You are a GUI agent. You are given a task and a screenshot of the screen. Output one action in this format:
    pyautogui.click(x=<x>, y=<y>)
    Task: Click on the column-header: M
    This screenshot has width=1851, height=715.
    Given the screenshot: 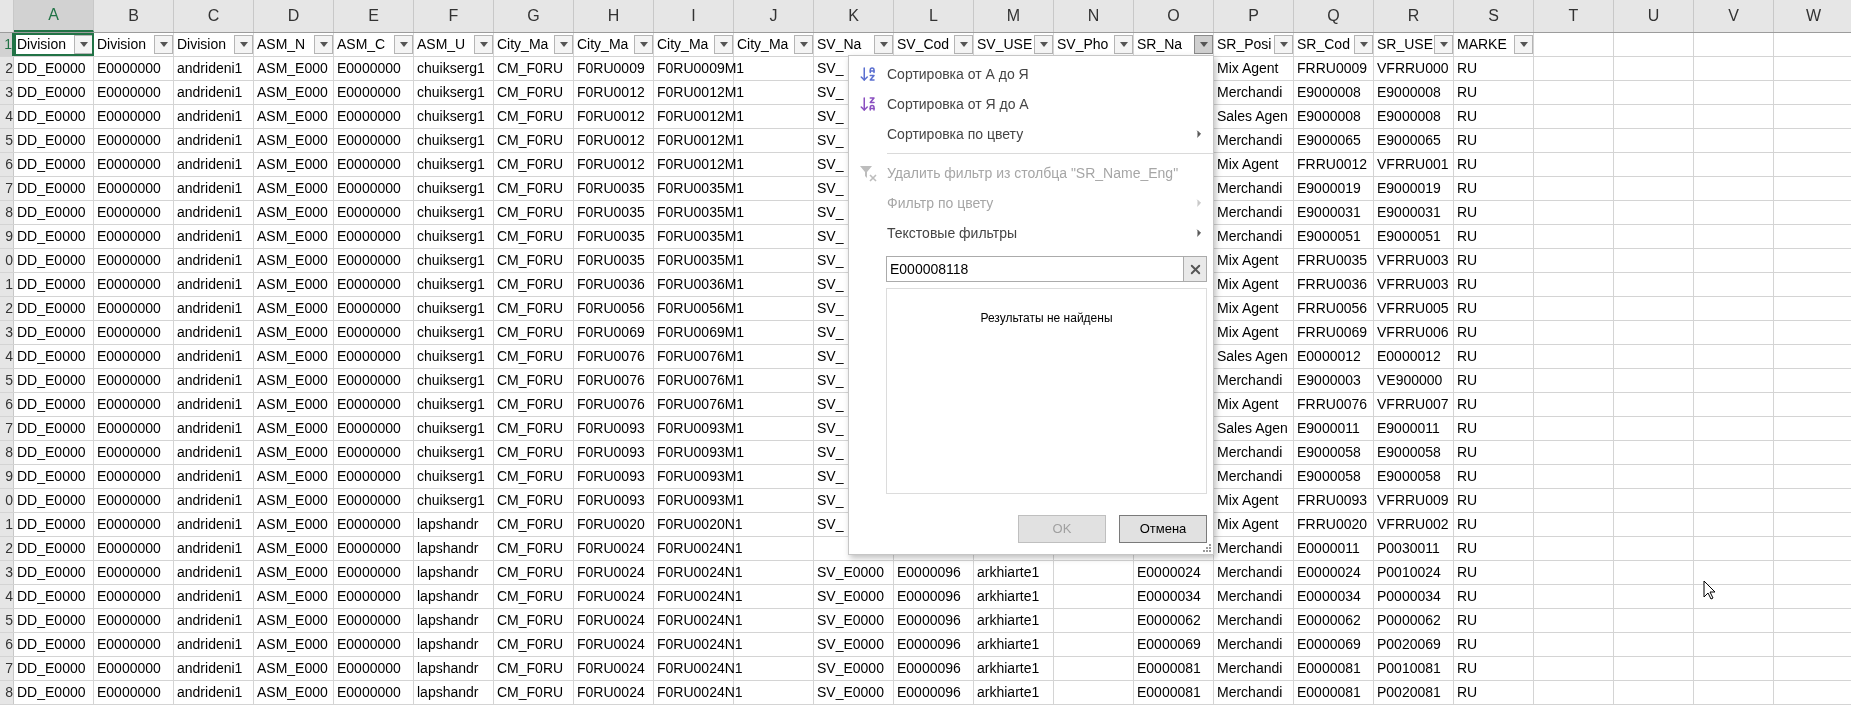 What is the action you would take?
    pyautogui.click(x=1014, y=16)
    